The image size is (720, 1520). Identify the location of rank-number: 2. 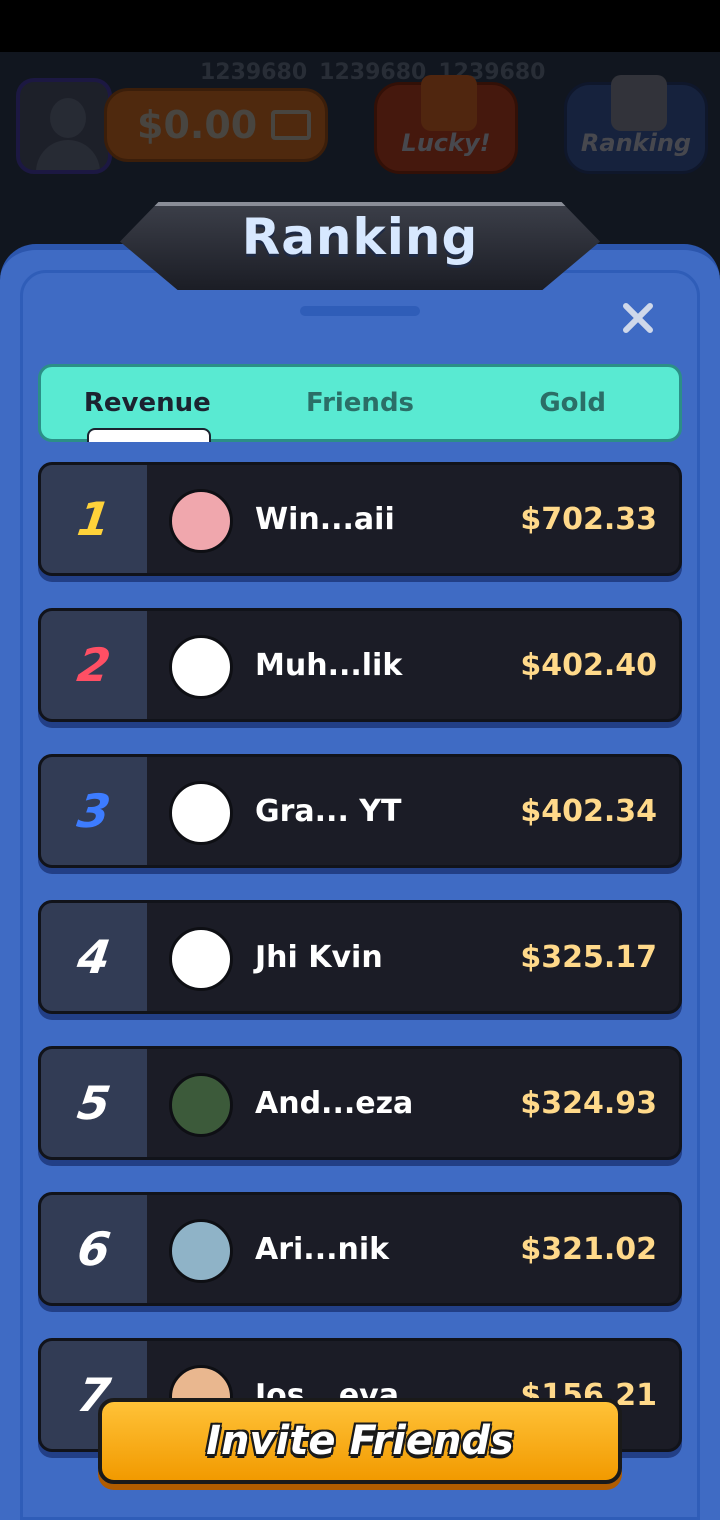
(94, 665).